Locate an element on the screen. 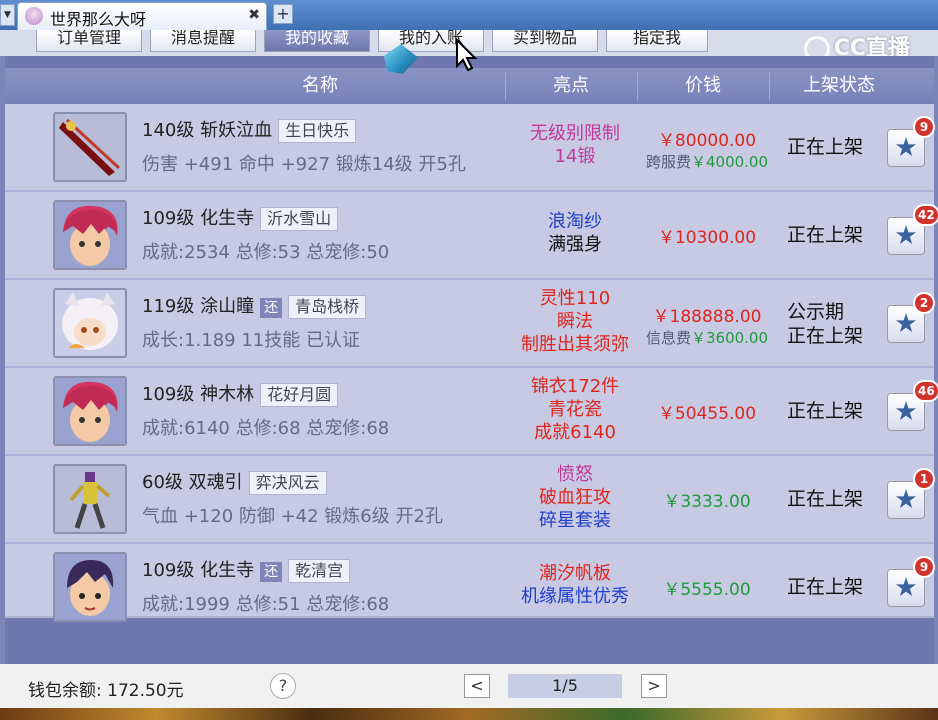 The image size is (938, 720). help-icon: ? is located at coordinates (283, 686).